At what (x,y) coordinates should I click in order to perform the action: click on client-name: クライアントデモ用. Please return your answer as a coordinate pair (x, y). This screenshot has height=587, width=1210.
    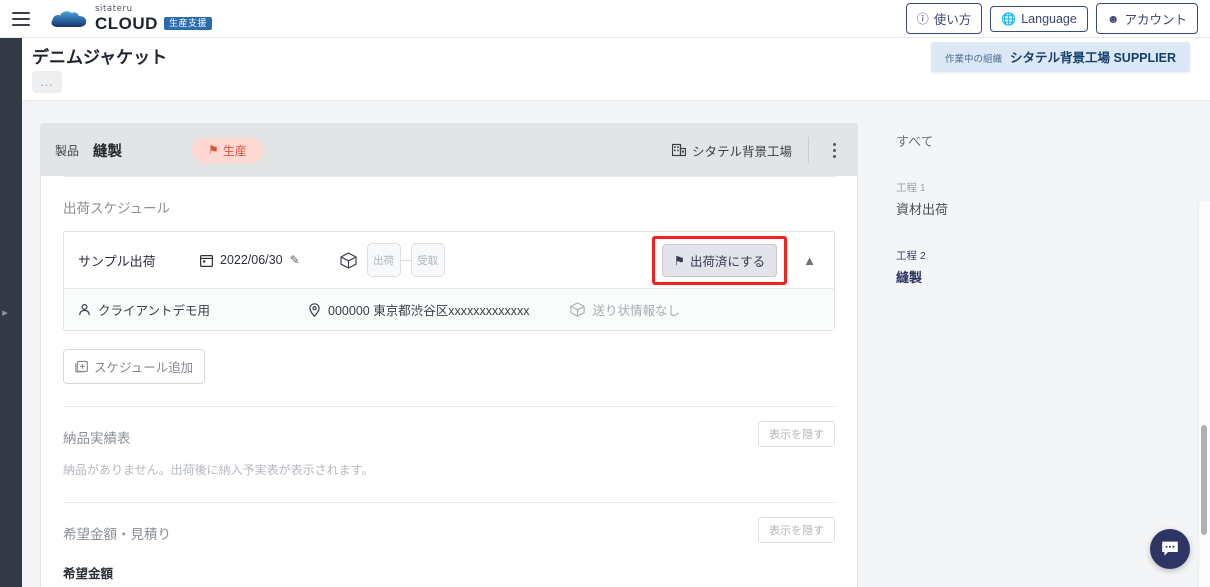
    Looking at the image, I should click on (154, 311).